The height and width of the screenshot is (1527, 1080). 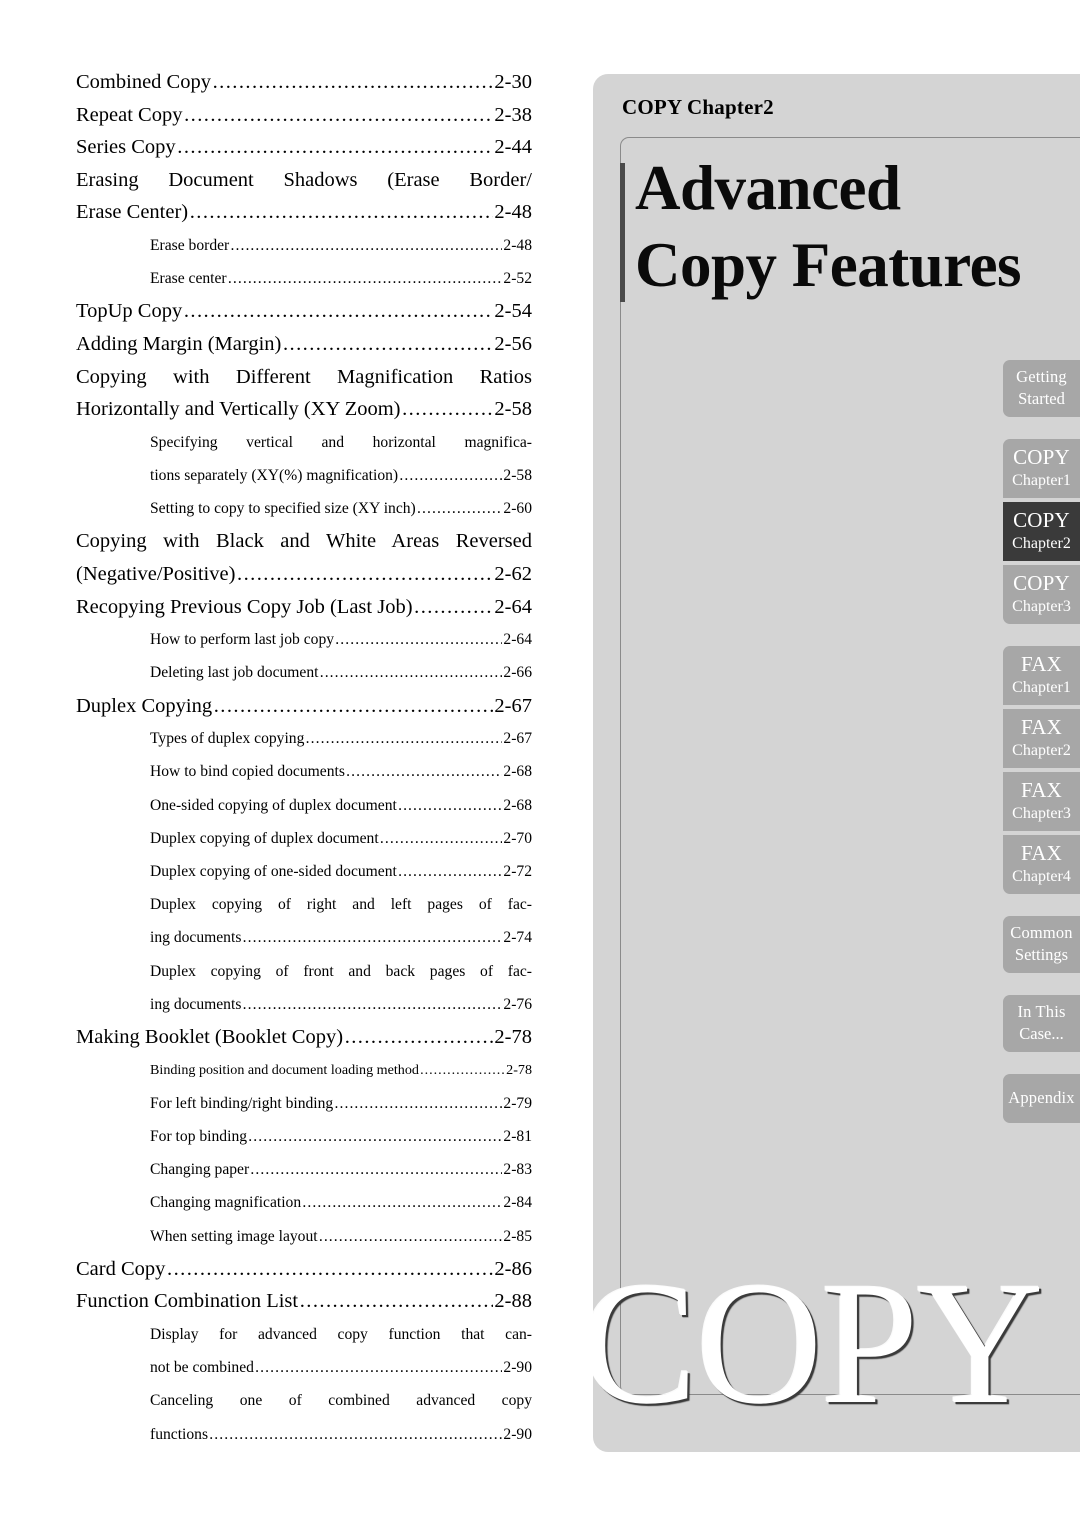 What do you see at coordinates (513, 212) in the screenshot?
I see `toc-entry-page: 2-48` at bounding box center [513, 212].